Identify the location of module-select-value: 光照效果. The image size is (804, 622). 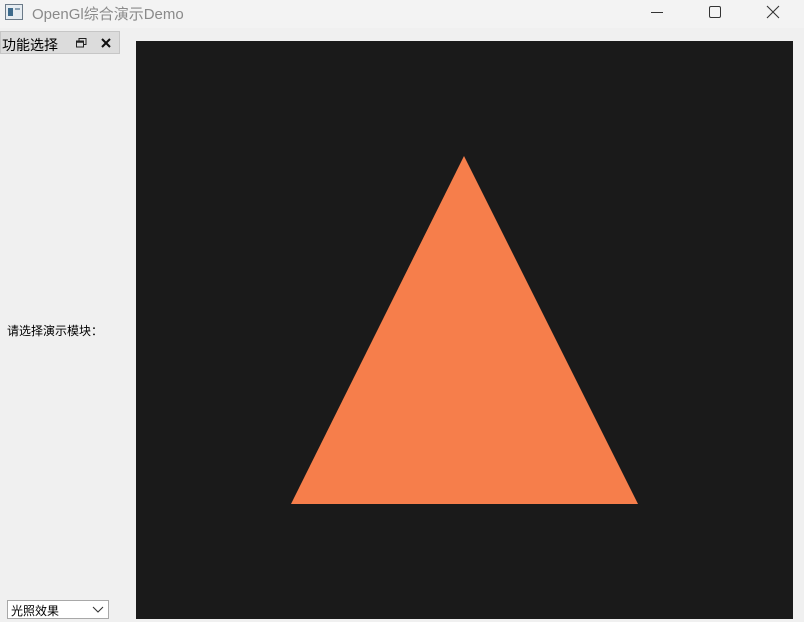
(35, 611).